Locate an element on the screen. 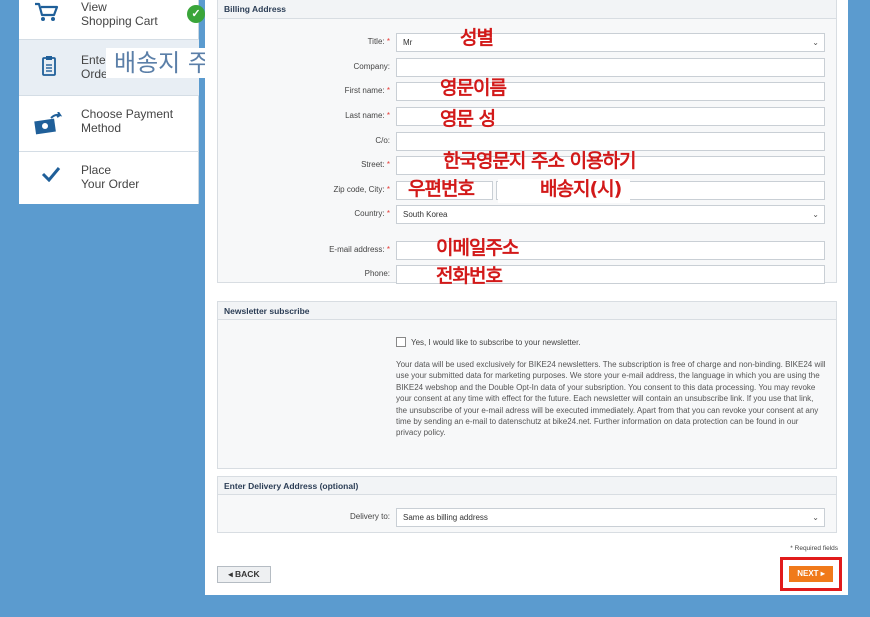  annotation-street: 한국영문지 주소 이용하기 is located at coordinates (540, 161).